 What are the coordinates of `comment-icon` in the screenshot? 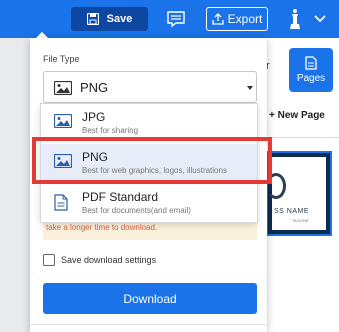 It's located at (176, 19).